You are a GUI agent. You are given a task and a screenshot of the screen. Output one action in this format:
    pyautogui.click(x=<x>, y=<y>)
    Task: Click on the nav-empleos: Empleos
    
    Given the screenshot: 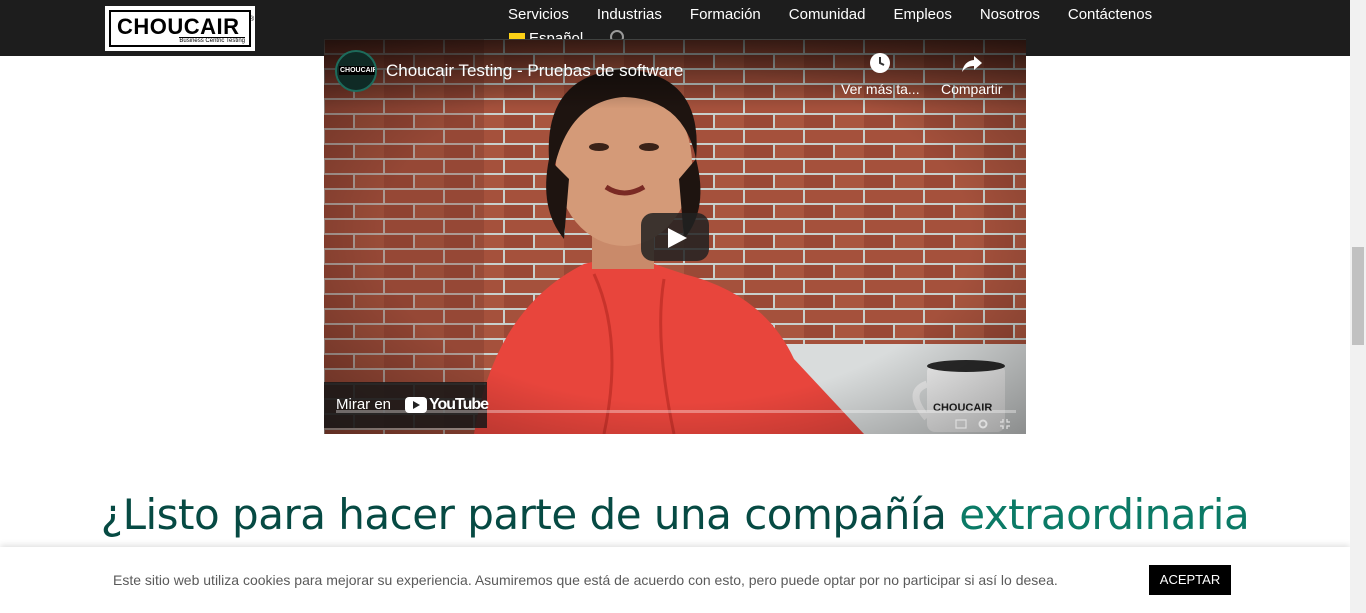 What is the action you would take?
    pyautogui.click(x=922, y=14)
    